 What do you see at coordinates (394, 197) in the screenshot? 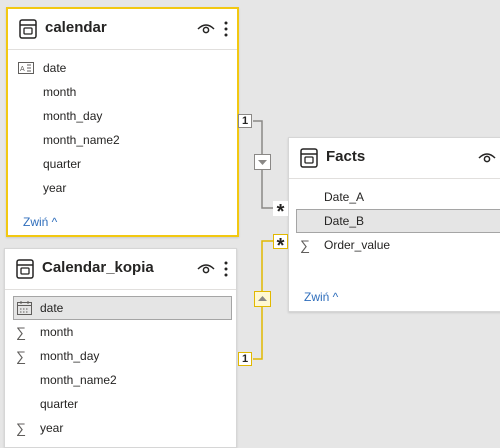
I see `field-row: Date_A` at bounding box center [394, 197].